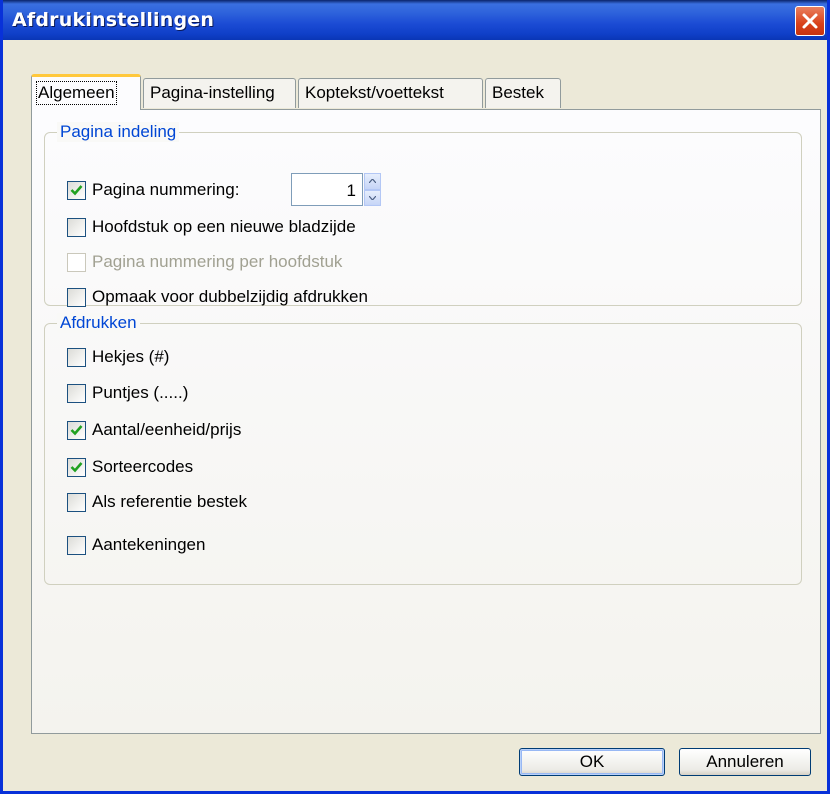 Image resolution: width=830 pixels, height=794 pixels. I want to click on duplex-label: Opmaak voor dubbelzijdig afdrukken, so click(230, 296).